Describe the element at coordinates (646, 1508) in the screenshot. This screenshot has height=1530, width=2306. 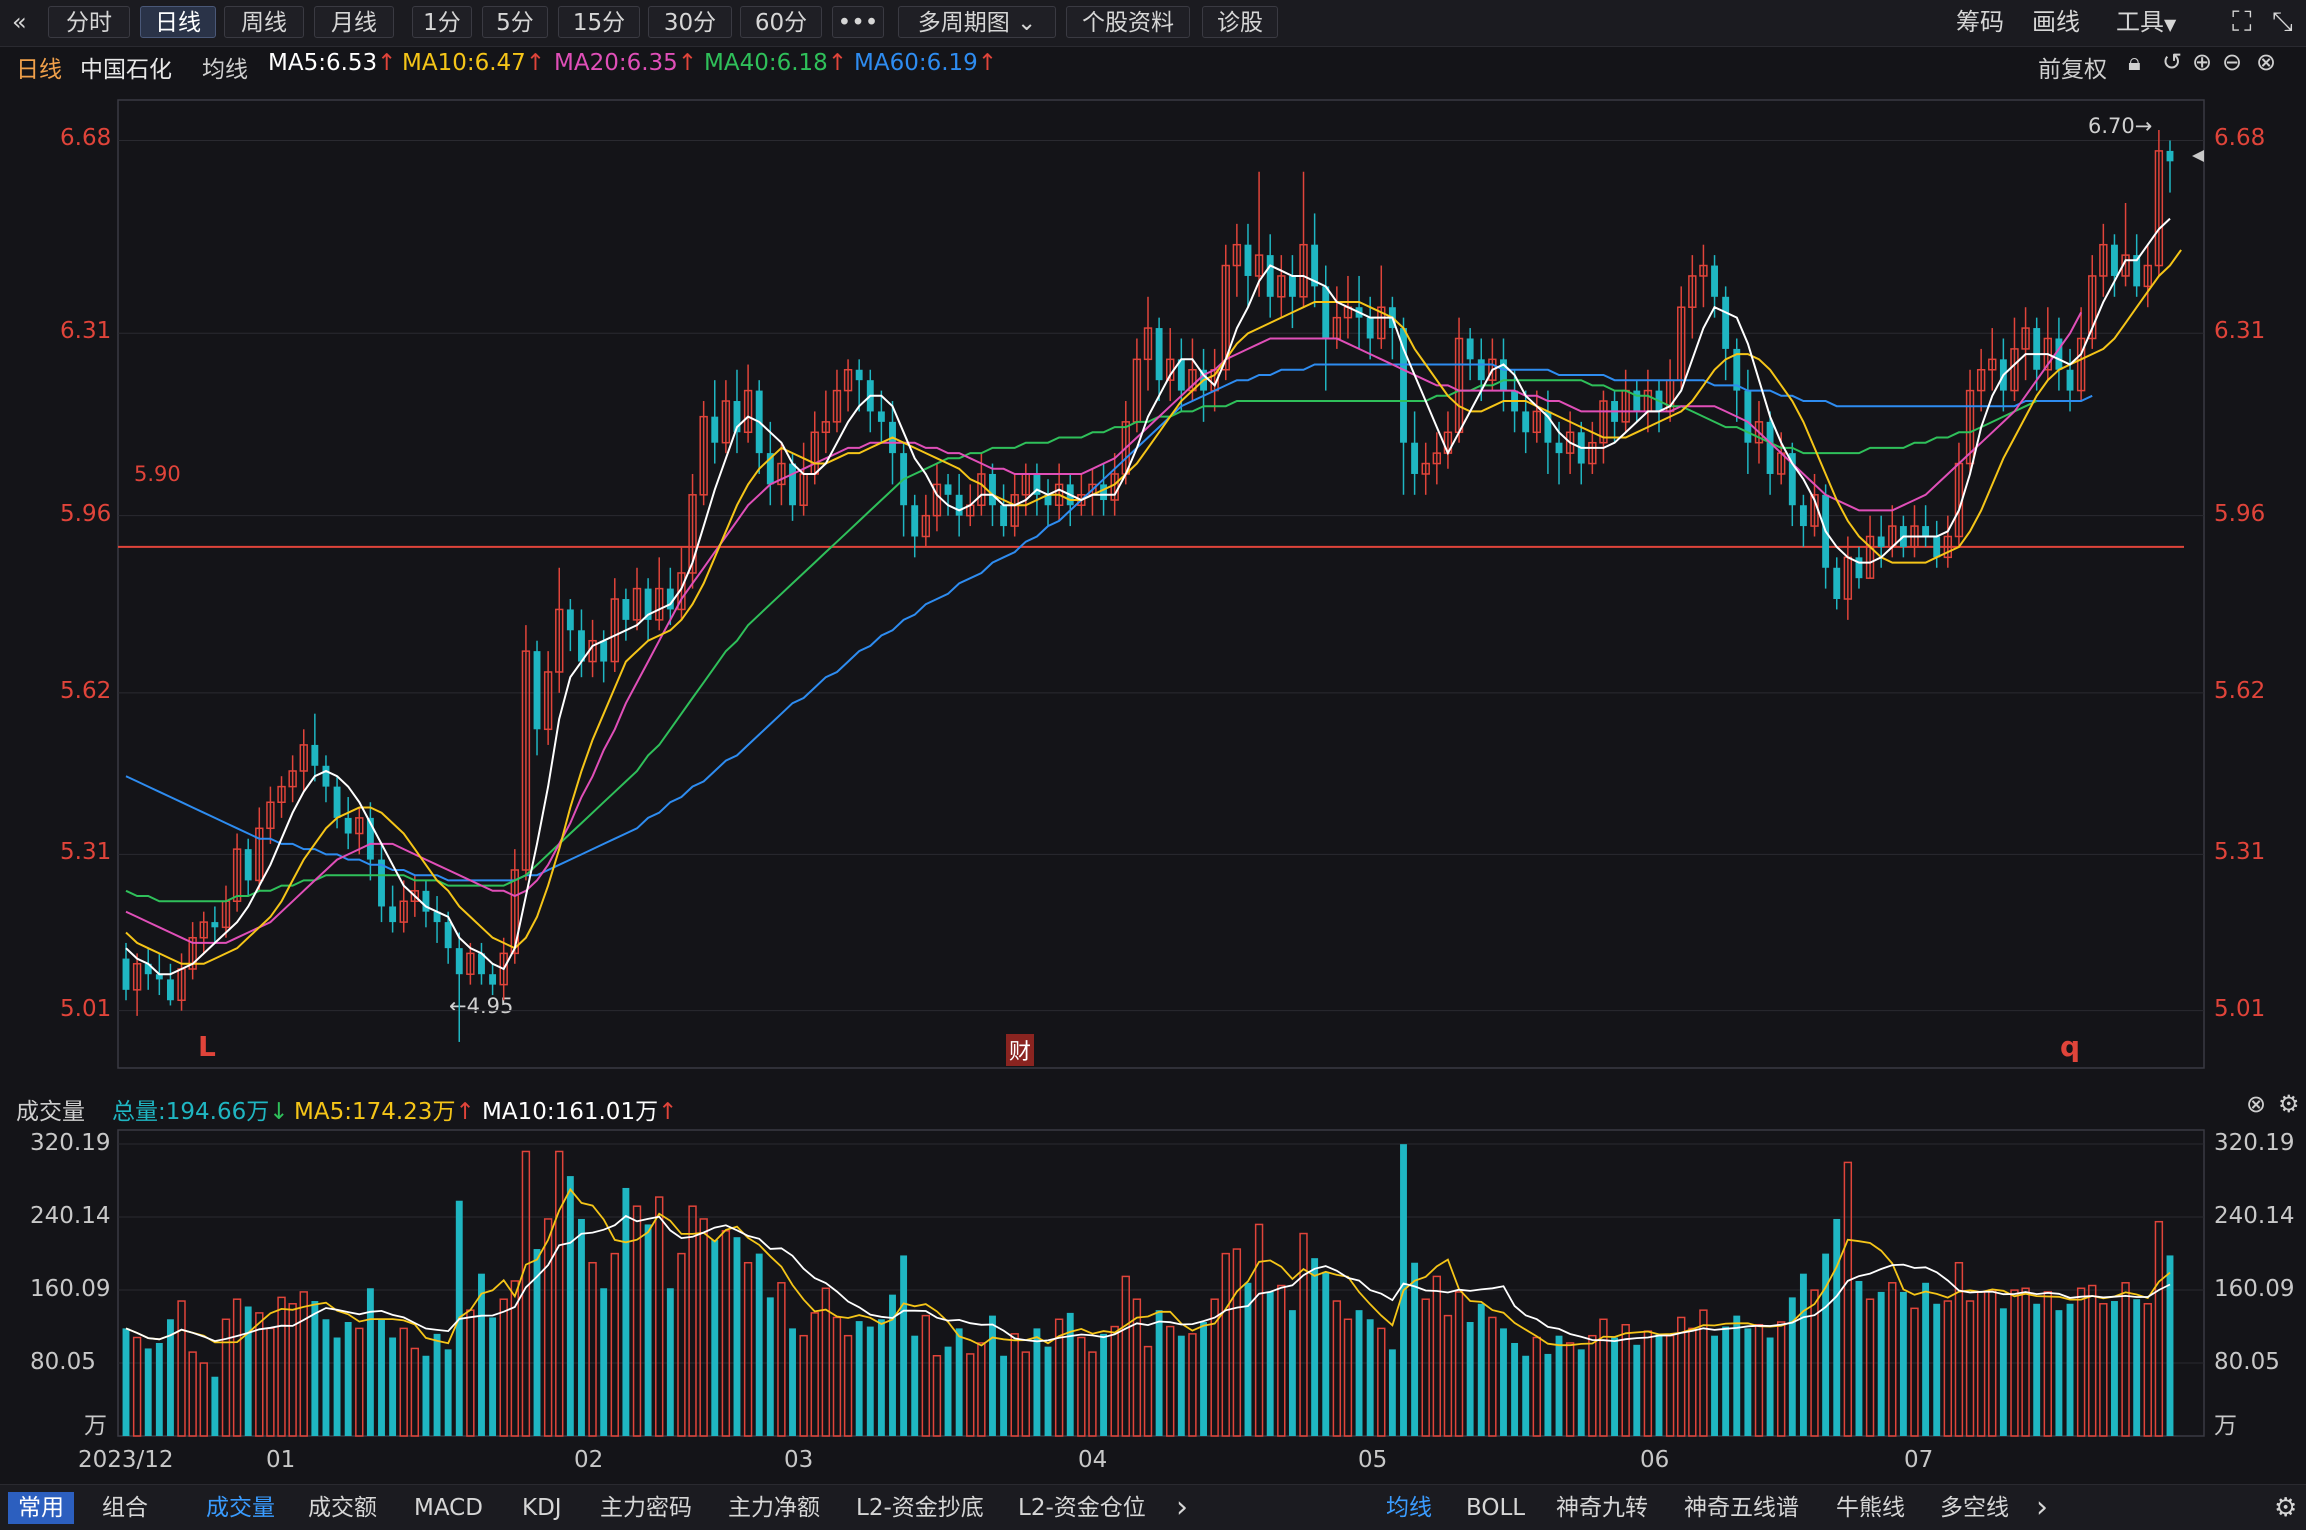
I see `indicator-tab: 主力密码` at that location.